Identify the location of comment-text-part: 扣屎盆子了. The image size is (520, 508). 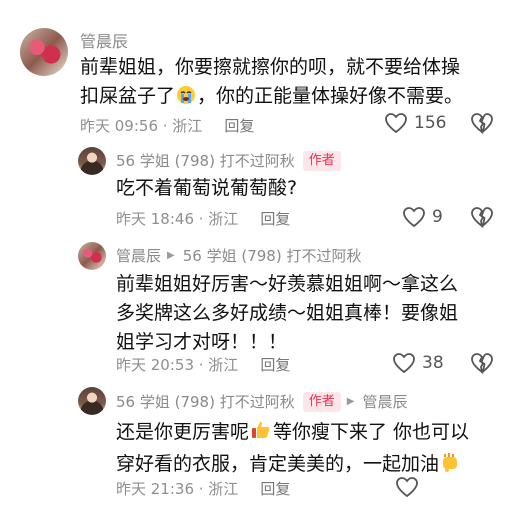
(128, 96).